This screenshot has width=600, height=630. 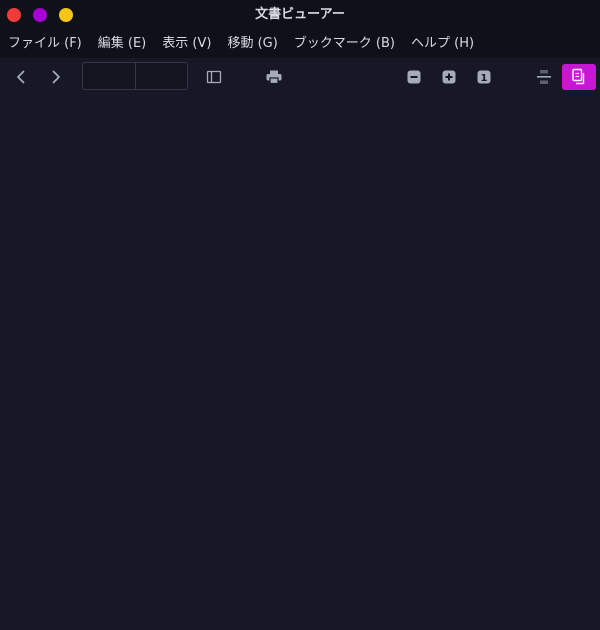 I want to click on zoom-reset-label: 1, so click(x=484, y=78).